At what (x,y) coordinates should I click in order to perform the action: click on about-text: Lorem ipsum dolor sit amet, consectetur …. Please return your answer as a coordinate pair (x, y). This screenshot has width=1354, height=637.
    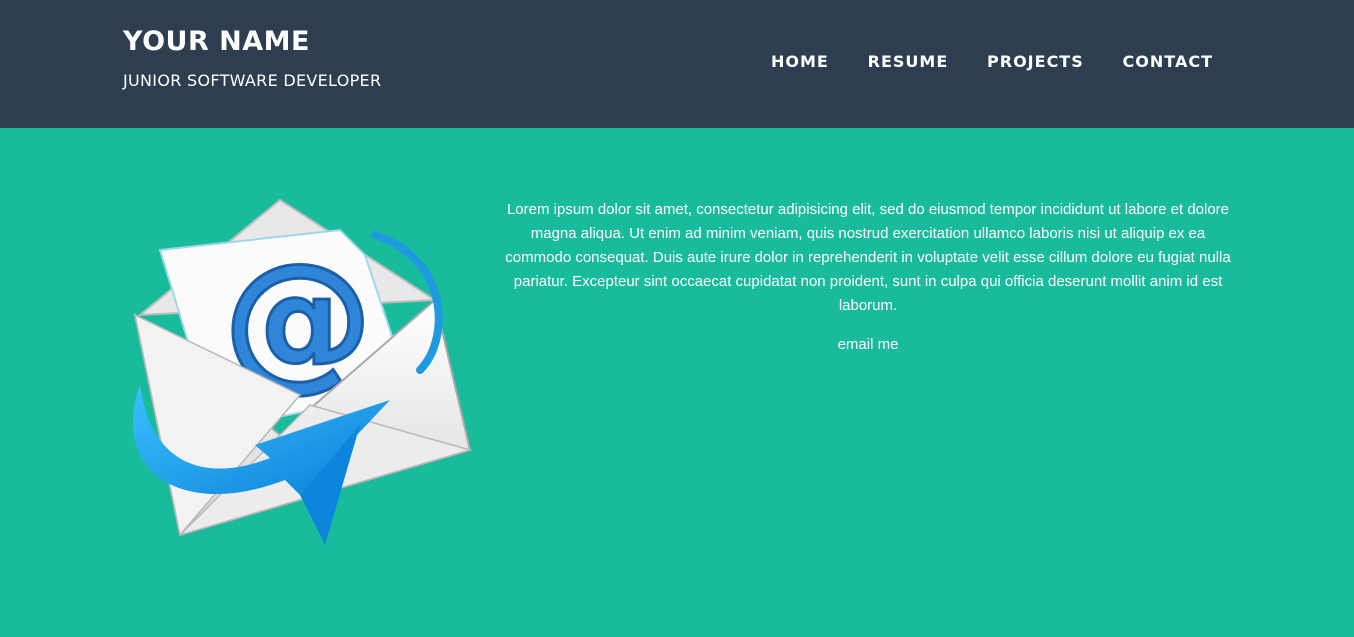
    Looking at the image, I should click on (868, 258).